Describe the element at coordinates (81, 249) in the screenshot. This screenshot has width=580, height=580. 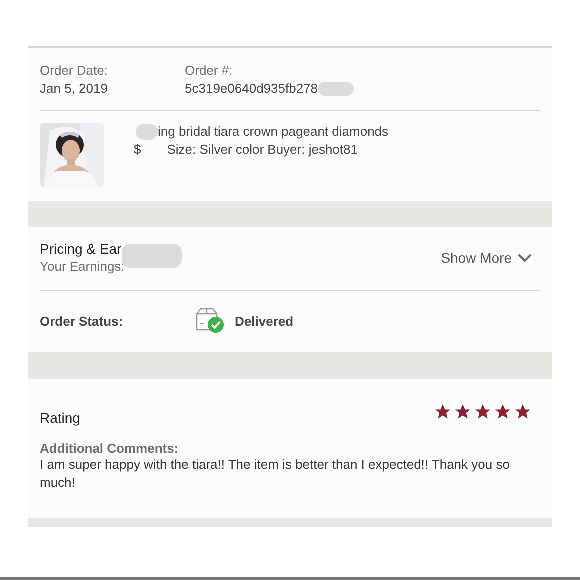
I see `pricing-title: Pricing & Ear` at that location.